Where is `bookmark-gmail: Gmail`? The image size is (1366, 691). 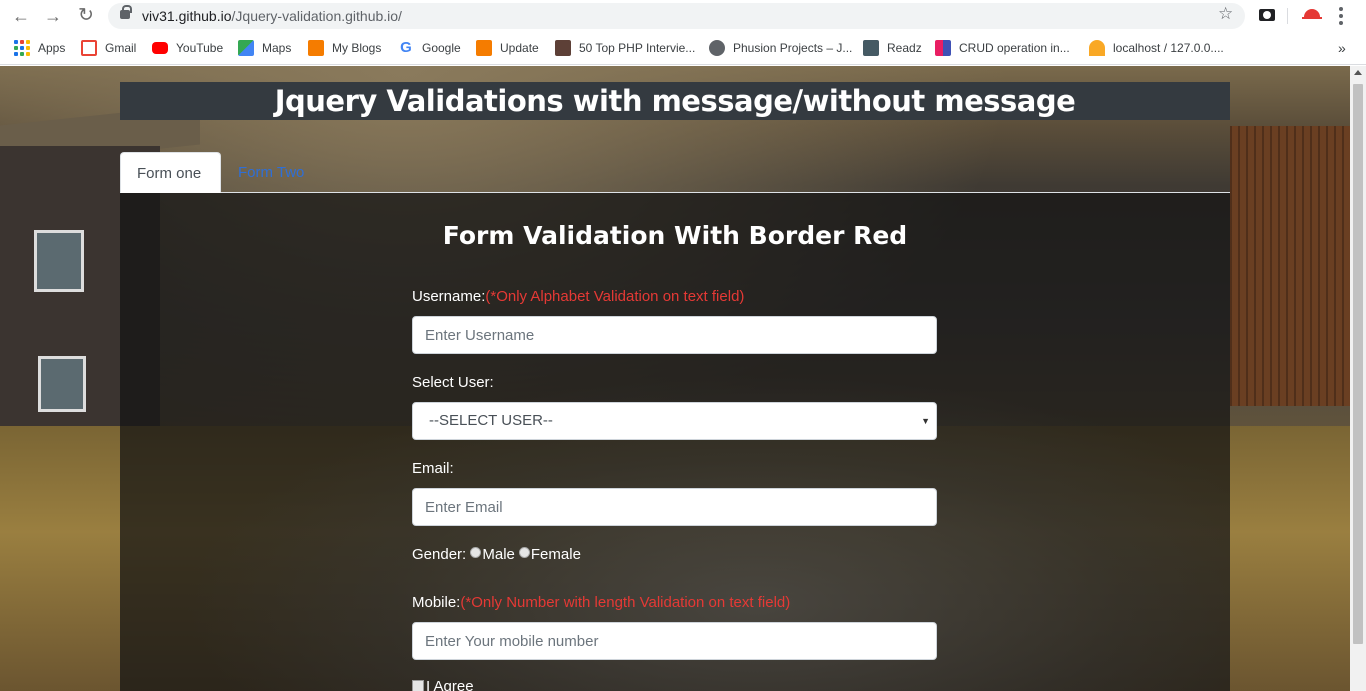 bookmark-gmail: Gmail is located at coordinates (108, 48).